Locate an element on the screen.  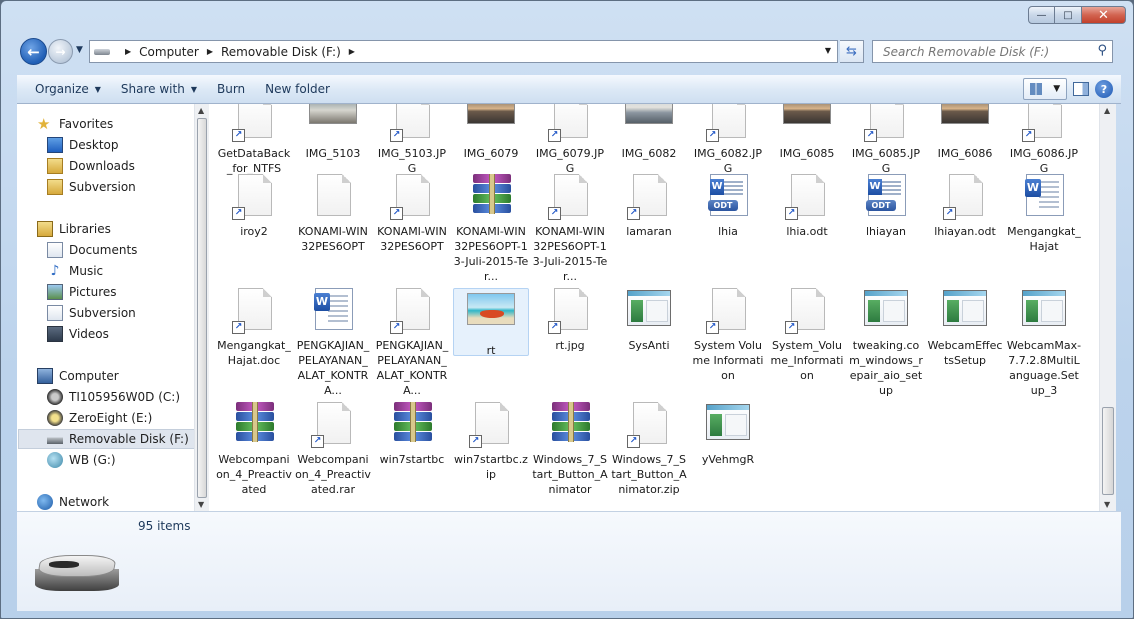
nav-downloads: Downloads is located at coordinates (91, 166).